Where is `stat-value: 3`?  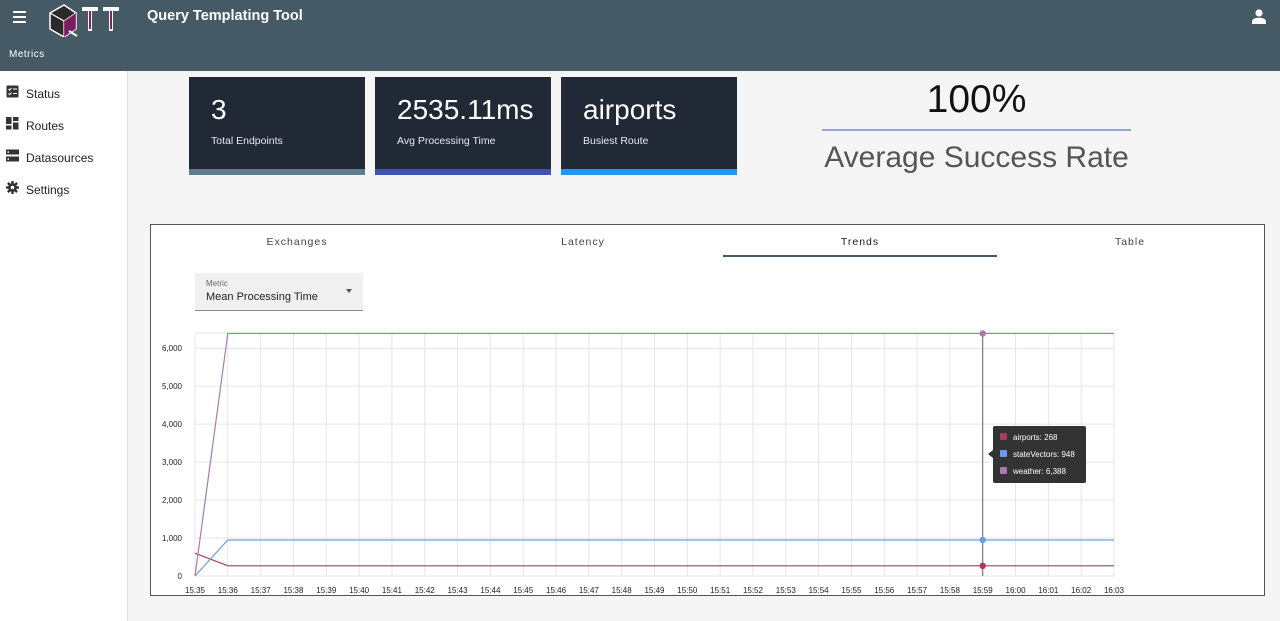 stat-value: 3 is located at coordinates (219, 109).